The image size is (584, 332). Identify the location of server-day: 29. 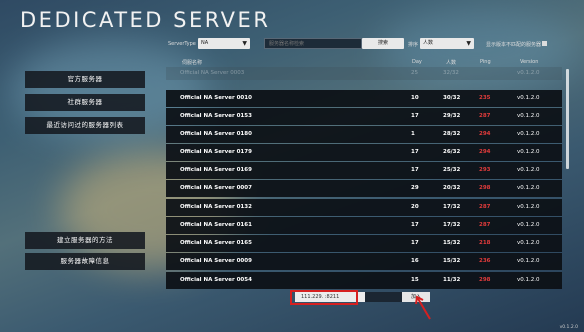
(415, 188).